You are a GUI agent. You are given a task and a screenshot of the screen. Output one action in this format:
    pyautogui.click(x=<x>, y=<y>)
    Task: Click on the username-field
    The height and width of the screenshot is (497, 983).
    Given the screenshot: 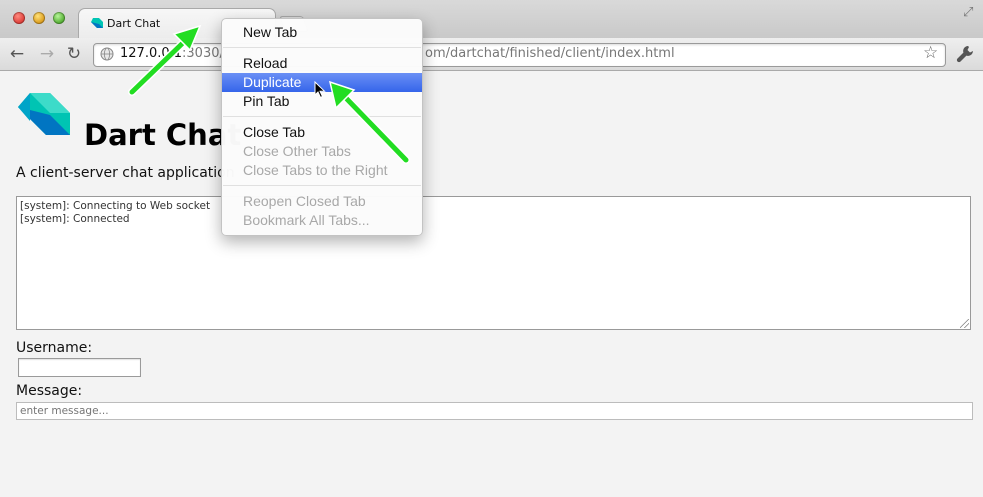 What is the action you would take?
    pyautogui.click(x=79, y=367)
    